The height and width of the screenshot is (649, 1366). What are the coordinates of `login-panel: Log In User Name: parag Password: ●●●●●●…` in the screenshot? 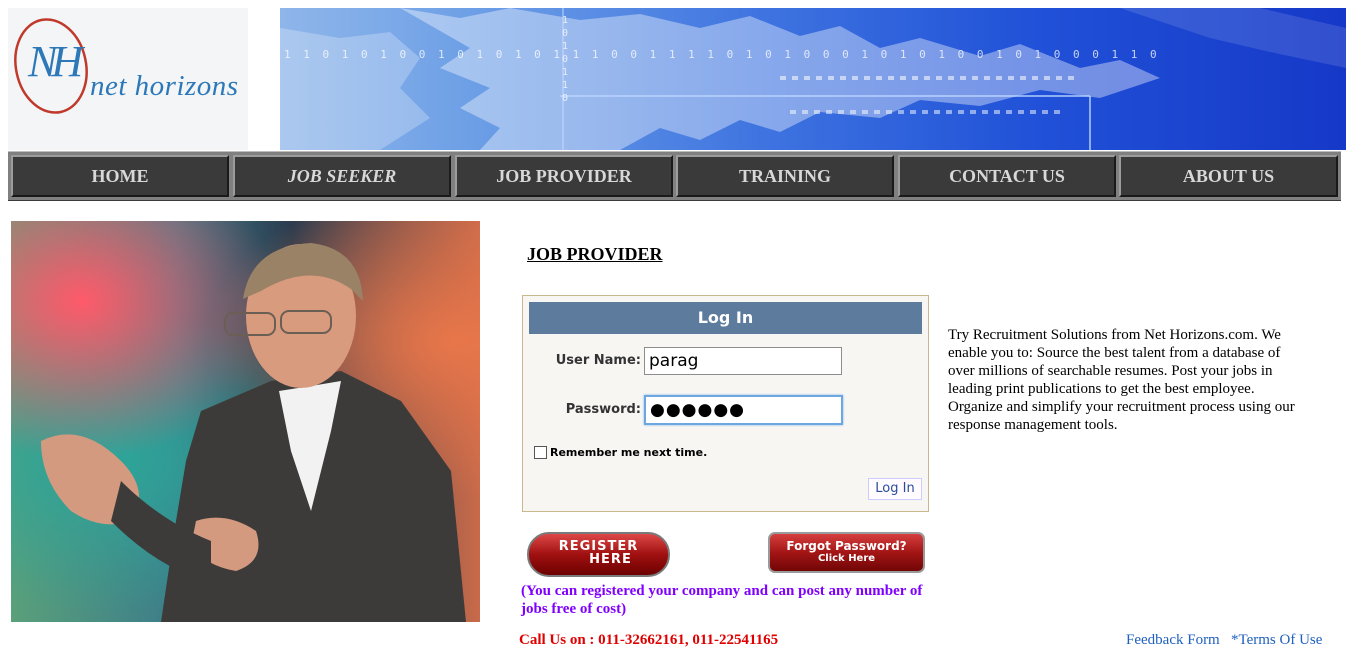 It's located at (725, 403).